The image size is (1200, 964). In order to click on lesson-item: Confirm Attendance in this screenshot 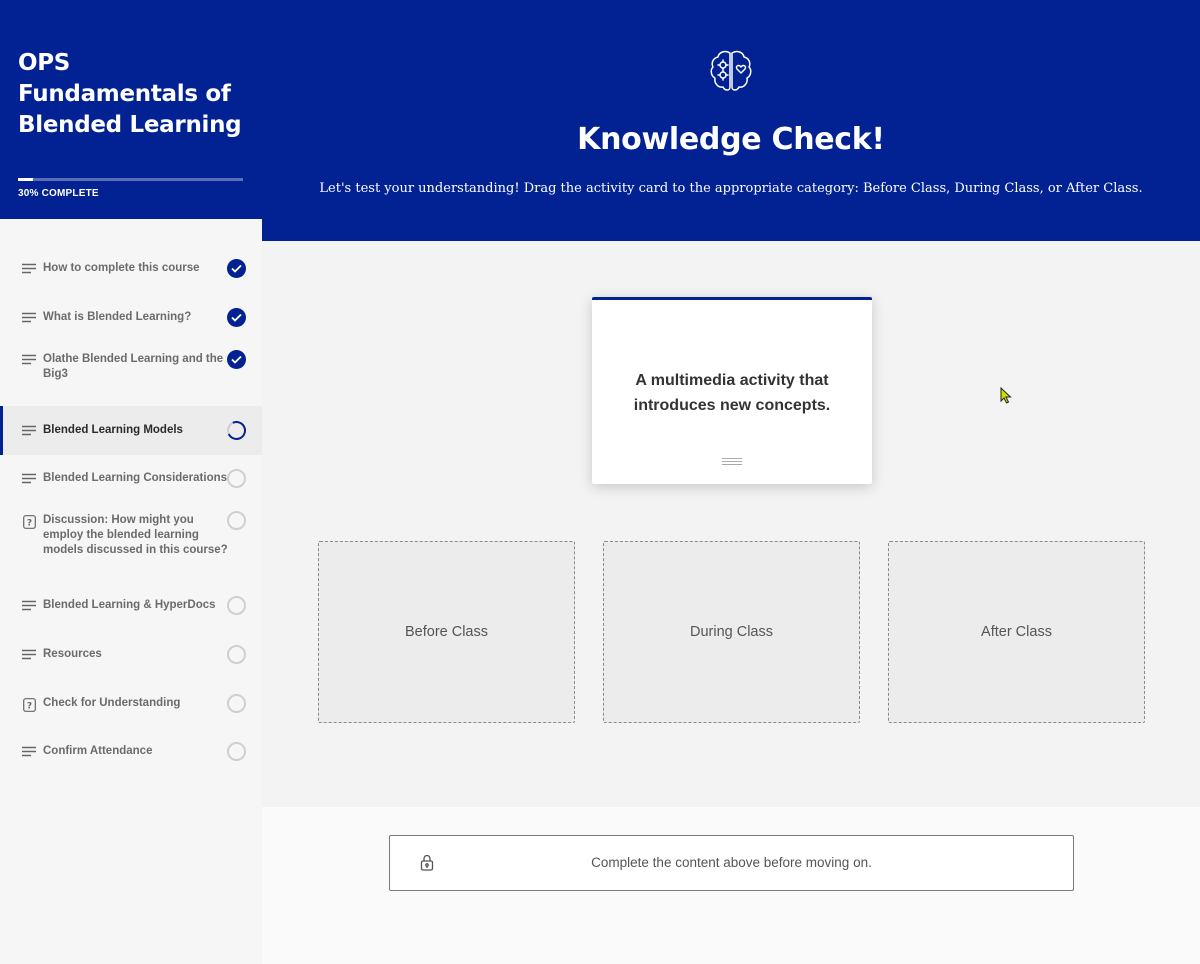, I will do `click(131, 751)`.